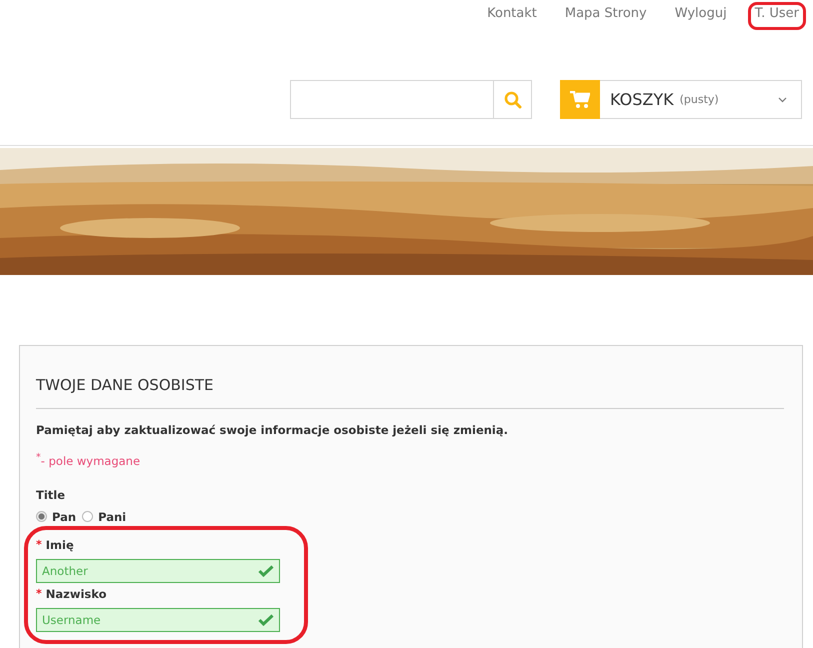 This screenshot has width=813, height=648. I want to click on cart-label: KOSZYK, so click(642, 99).